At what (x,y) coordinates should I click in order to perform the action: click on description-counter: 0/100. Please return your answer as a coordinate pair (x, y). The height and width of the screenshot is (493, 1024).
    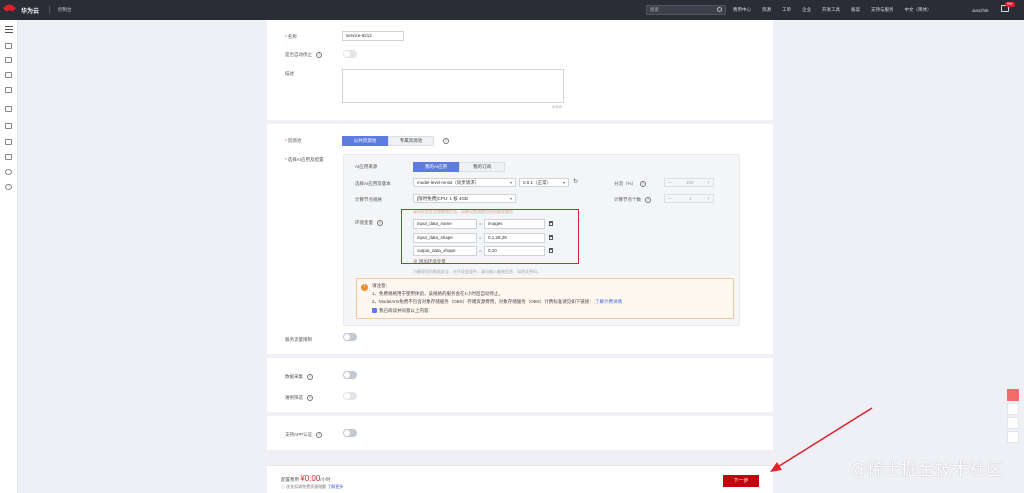
    Looking at the image, I should click on (557, 106).